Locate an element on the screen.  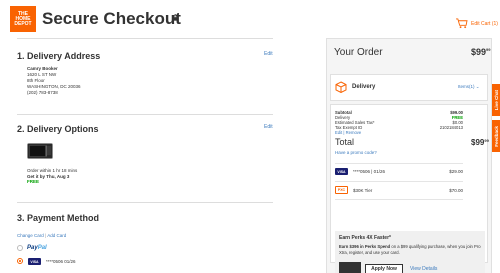
change-card-link: Change Card is located at coordinates (30, 235).